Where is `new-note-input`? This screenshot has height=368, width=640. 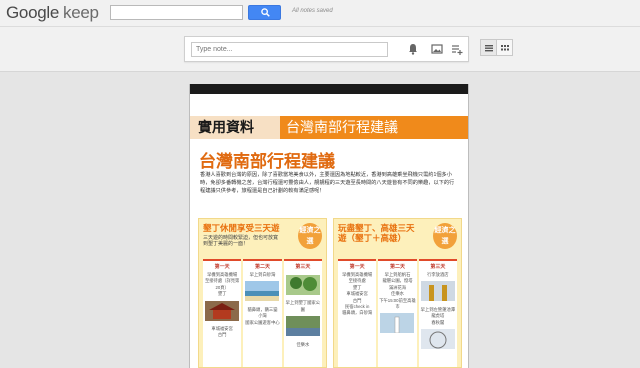 new-note-input is located at coordinates (289, 49).